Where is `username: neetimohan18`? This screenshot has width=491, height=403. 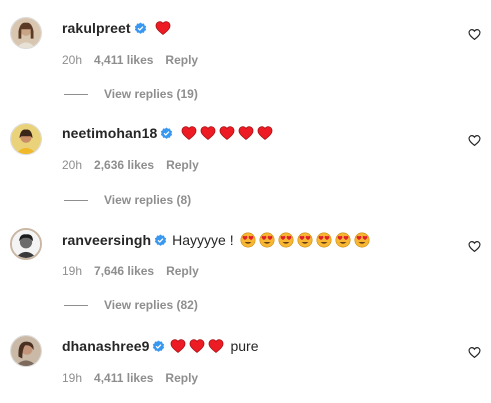
username: neetimohan18 is located at coordinates (109, 133).